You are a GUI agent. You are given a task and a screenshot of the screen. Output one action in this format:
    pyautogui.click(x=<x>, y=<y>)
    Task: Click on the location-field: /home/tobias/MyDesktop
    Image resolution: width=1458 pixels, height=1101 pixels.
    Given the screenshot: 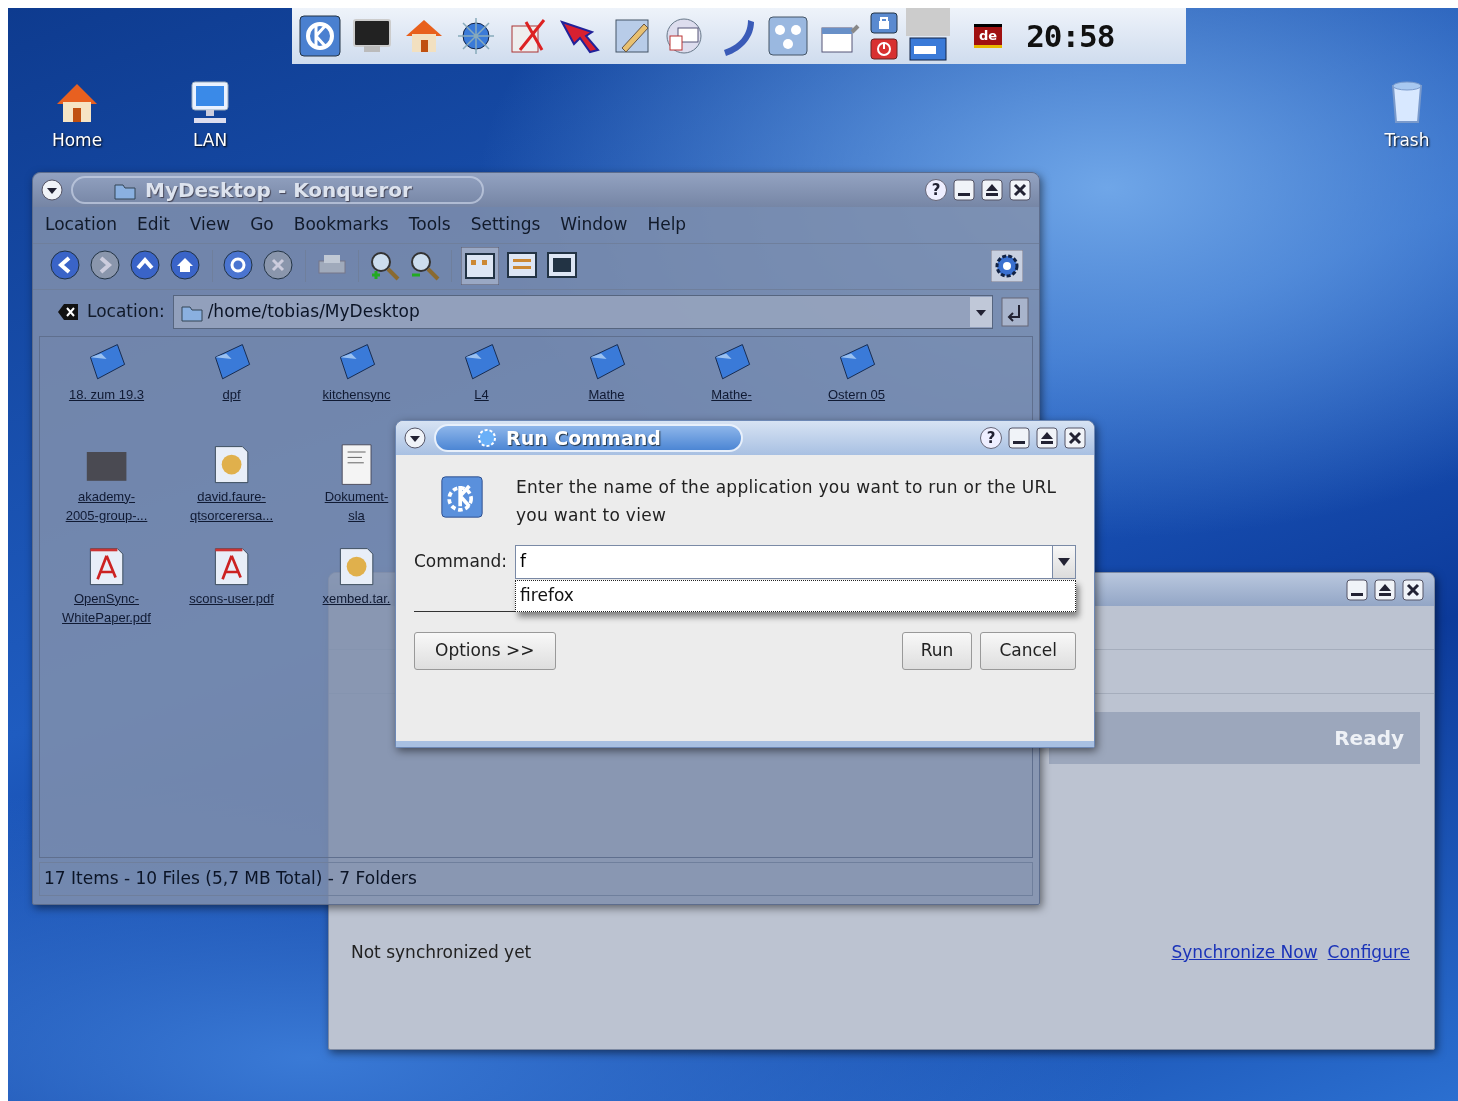 What is the action you would take?
    pyautogui.click(x=582, y=311)
    